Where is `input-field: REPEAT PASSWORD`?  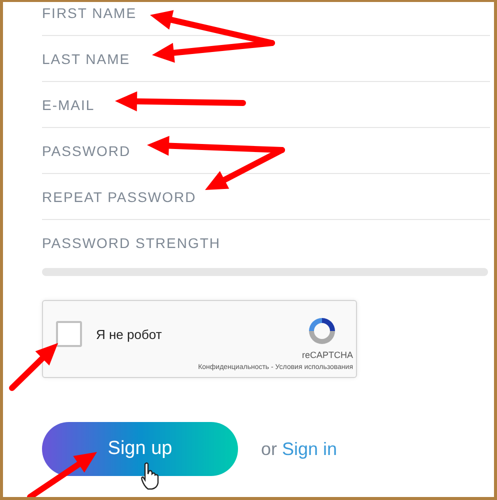
input-field: REPEAT PASSWORD is located at coordinates (266, 197).